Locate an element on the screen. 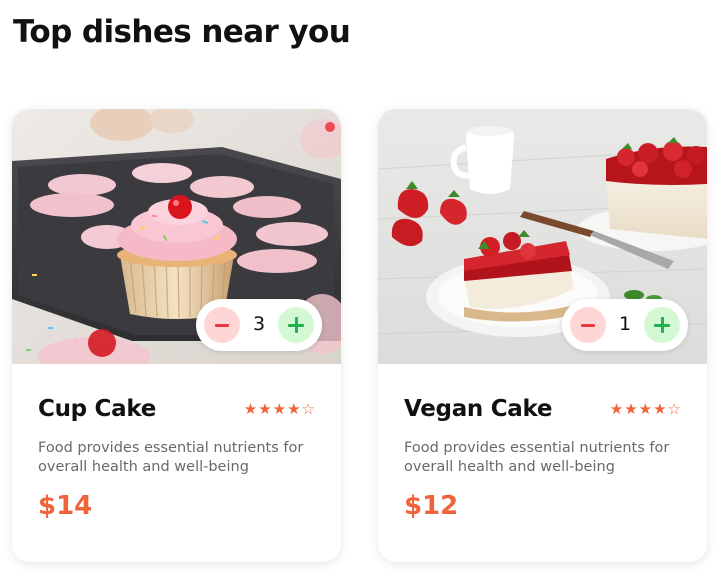 Image resolution: width=720 pixels, height=587 pixels. section-title: Top dishes near you is located at coordinates (182, 32).